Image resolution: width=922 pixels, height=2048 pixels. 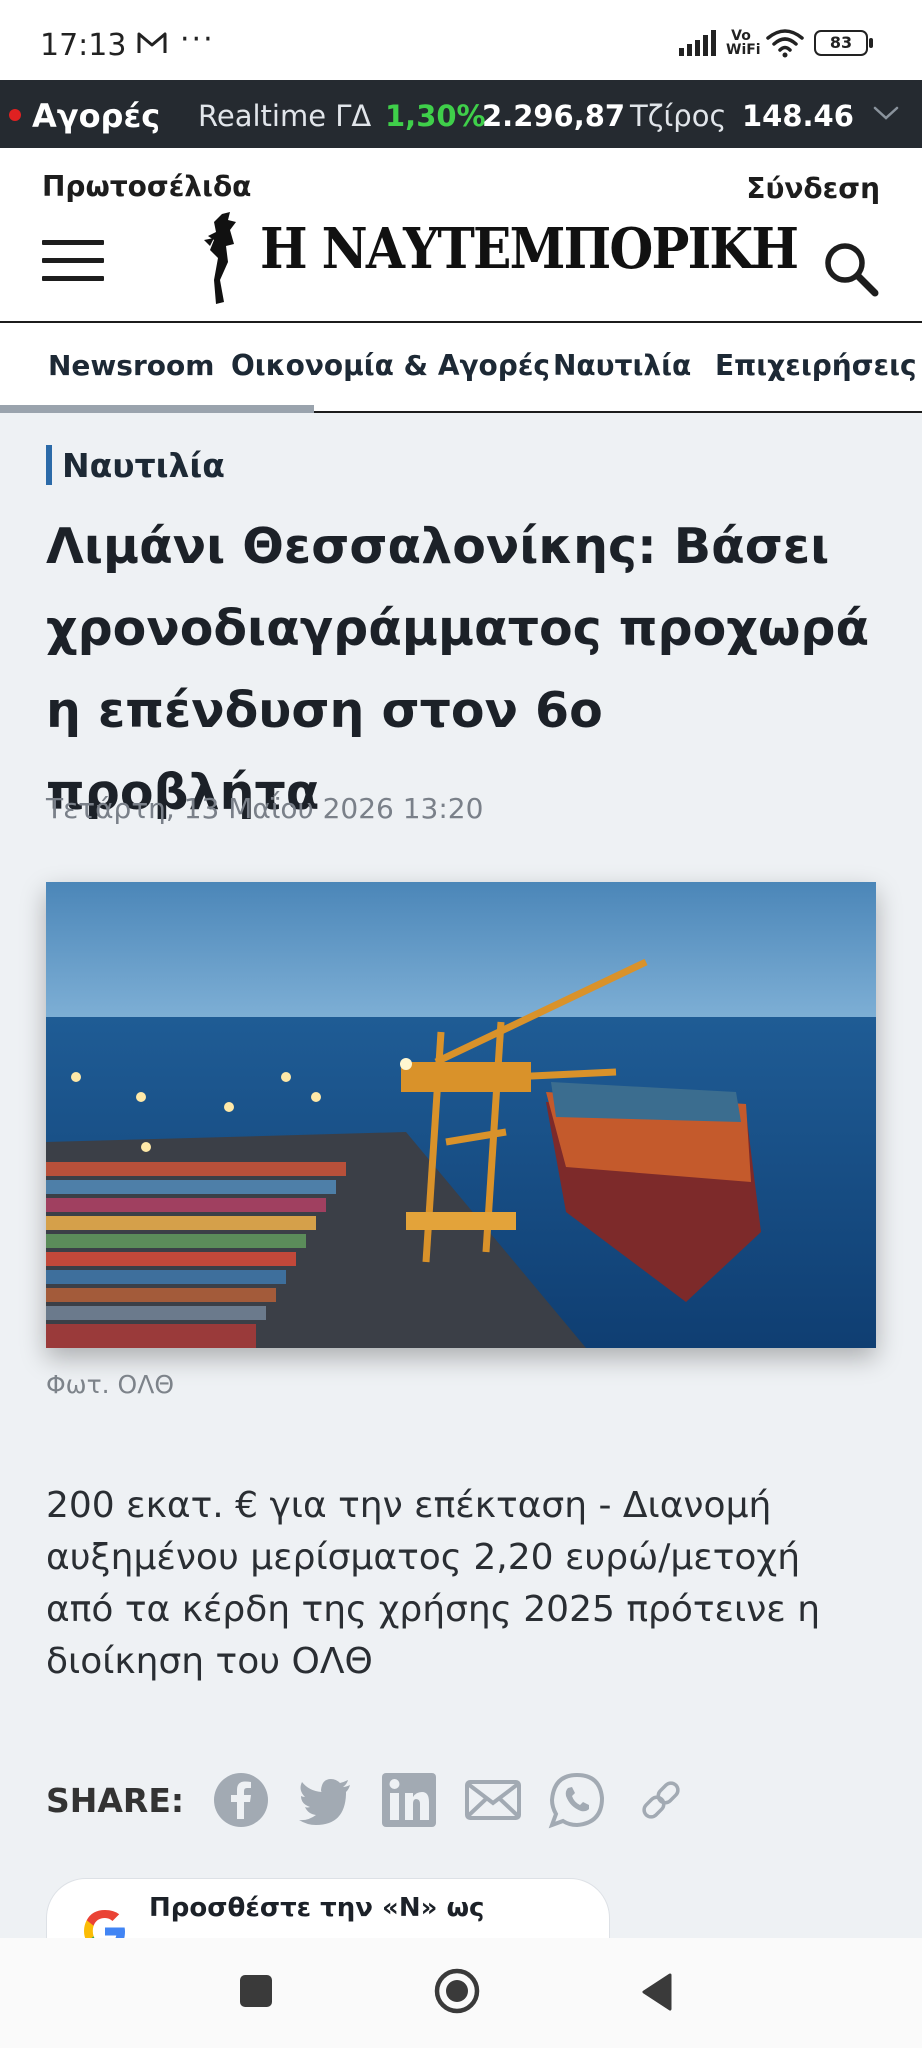 I want to click on turnover-value: 148.46, so click(x=798, y=116).